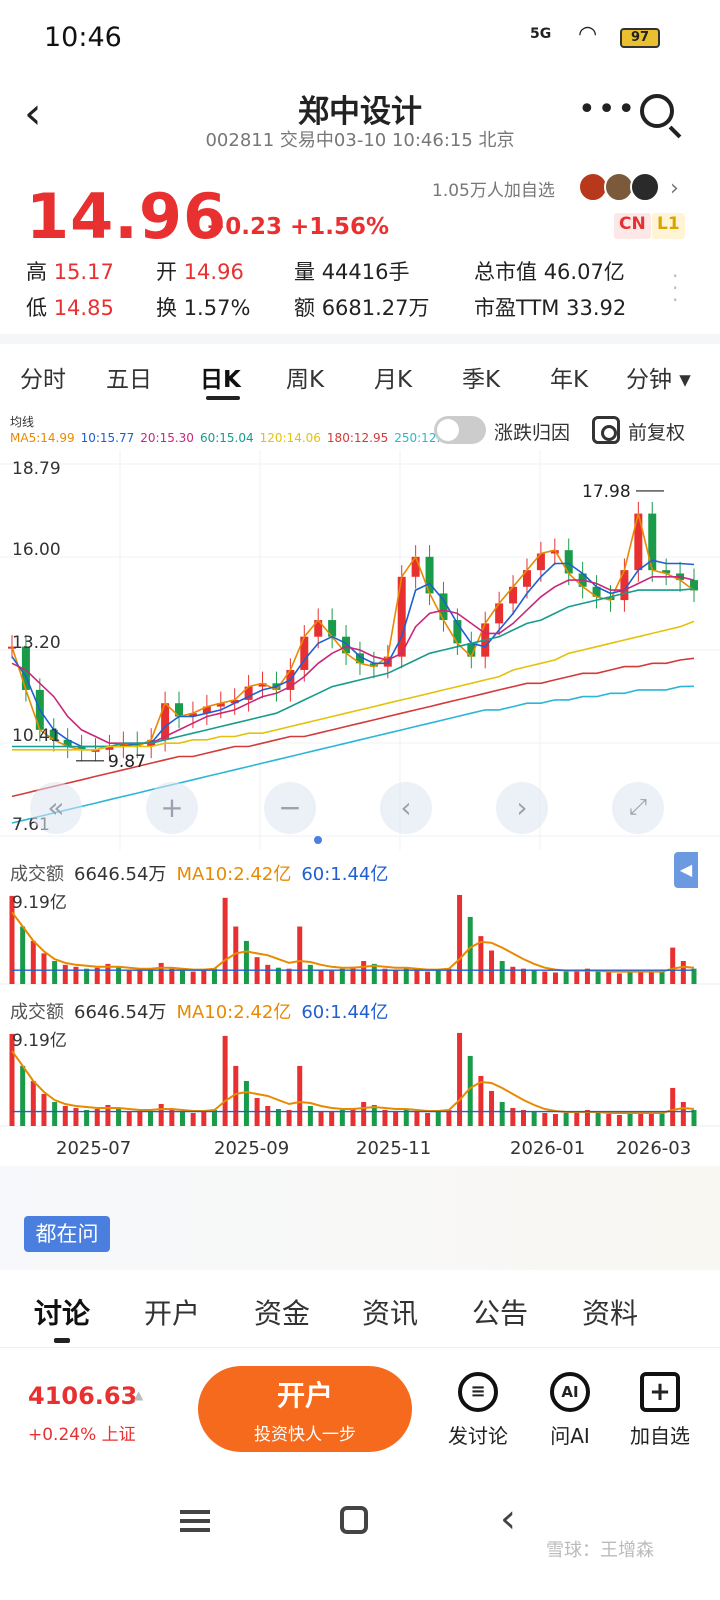 This screenshot has height=1600, width=720. Describe the element at coordinates (620, 188) in the screenshot. I see `follower-avatars` at that location.